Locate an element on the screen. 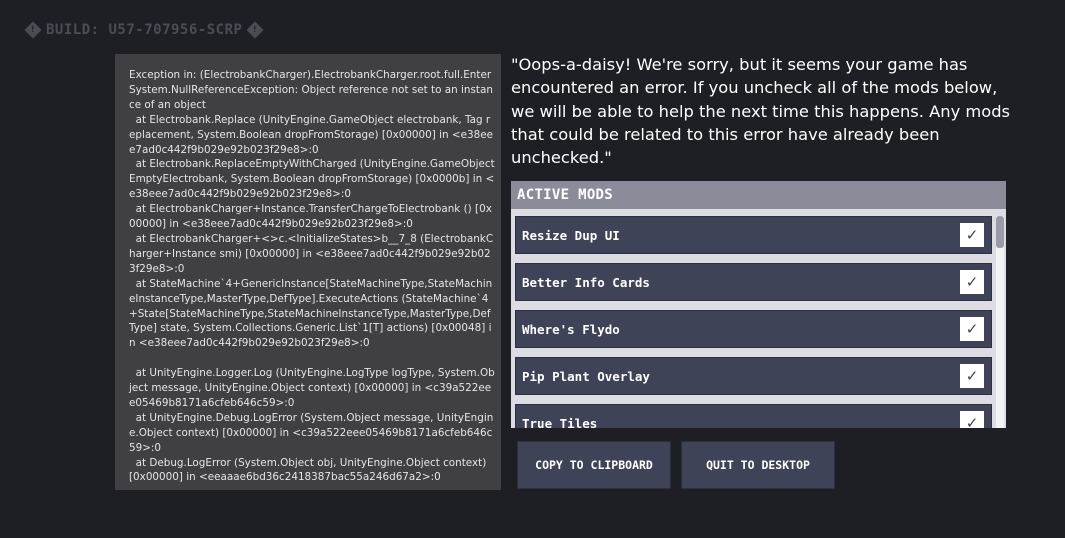 Image resolution: width=1065 pixels, height=538 pixels. mod-name: True Tiles is located at coordinates (560, 422).